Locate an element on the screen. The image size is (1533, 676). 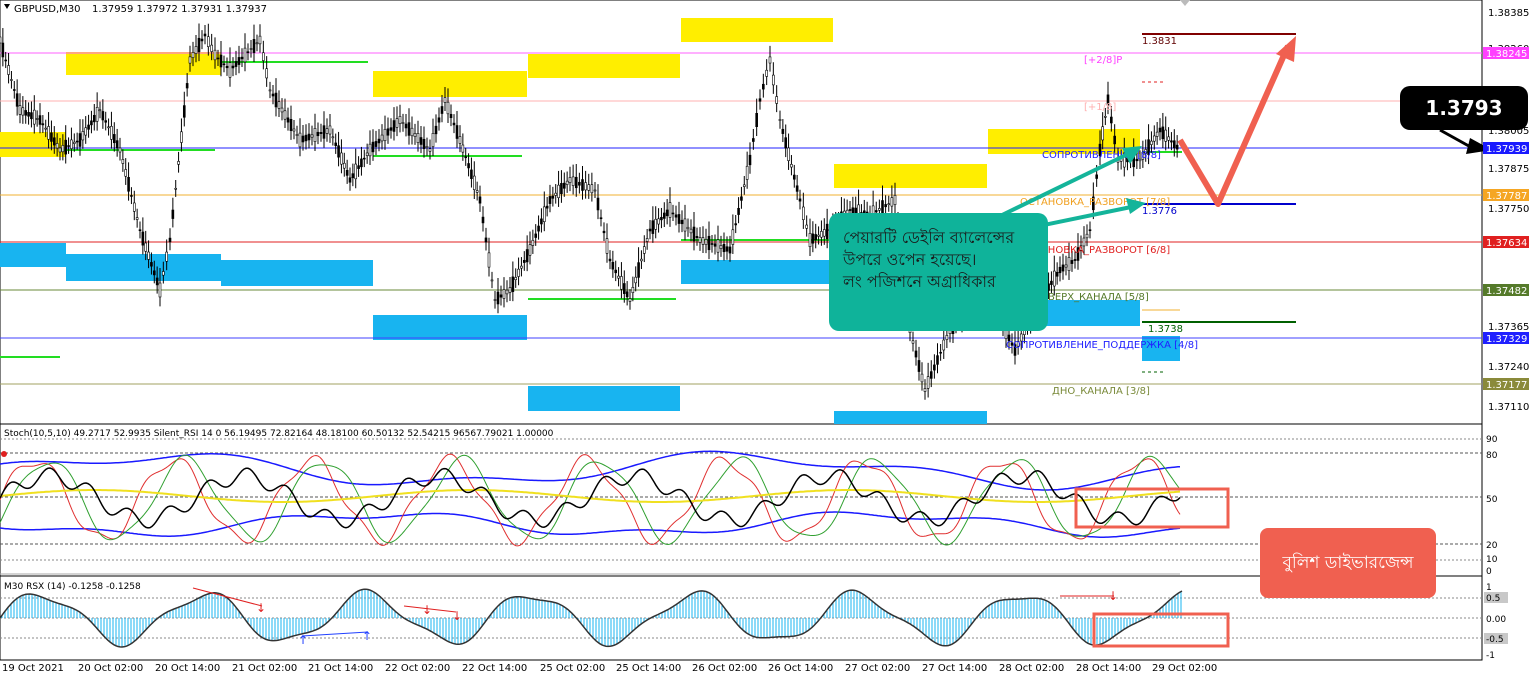
time-tick: 21 Oct 14:00 is located at coordinates (340, 668).